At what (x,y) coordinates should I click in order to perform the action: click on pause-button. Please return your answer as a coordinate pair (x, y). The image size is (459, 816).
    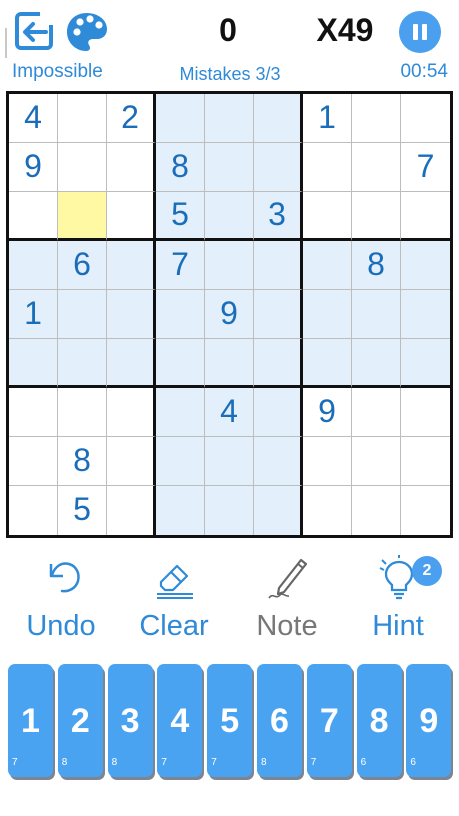
    Looking at the image, I should click on (420, 32).